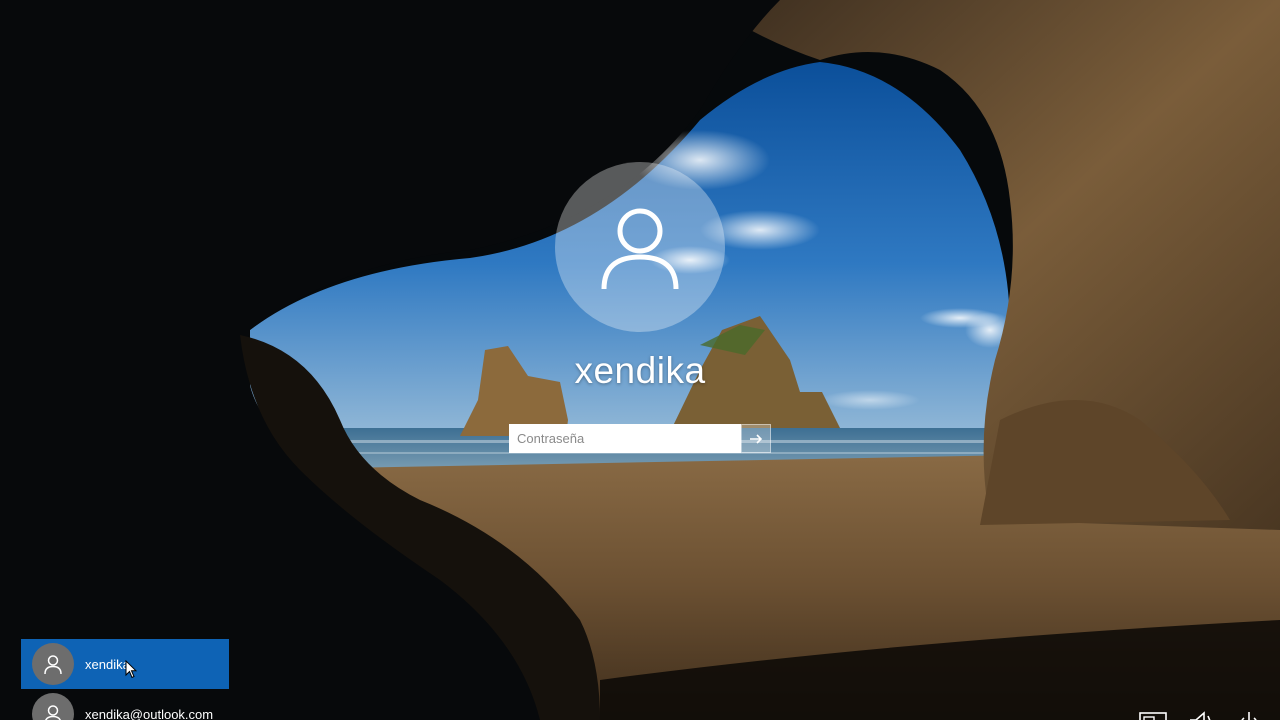  Describe the element at coordinates (107, 664) in the screenshot. I see `user-item-label: xendika` at that location.